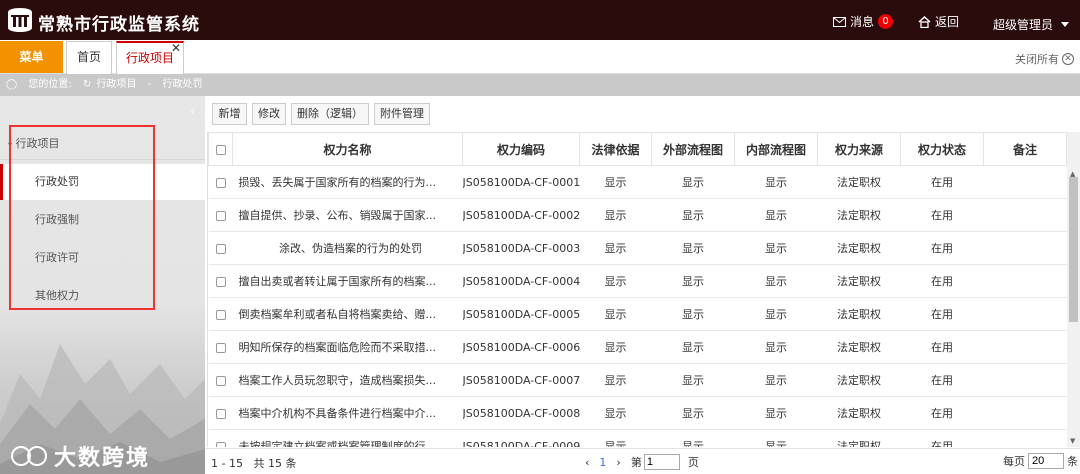  What do you see at coordinates (102, 220) in the screenshot?
I see `sidebar-item-enforcement: 行政强制` at bounding box center [102, 220].